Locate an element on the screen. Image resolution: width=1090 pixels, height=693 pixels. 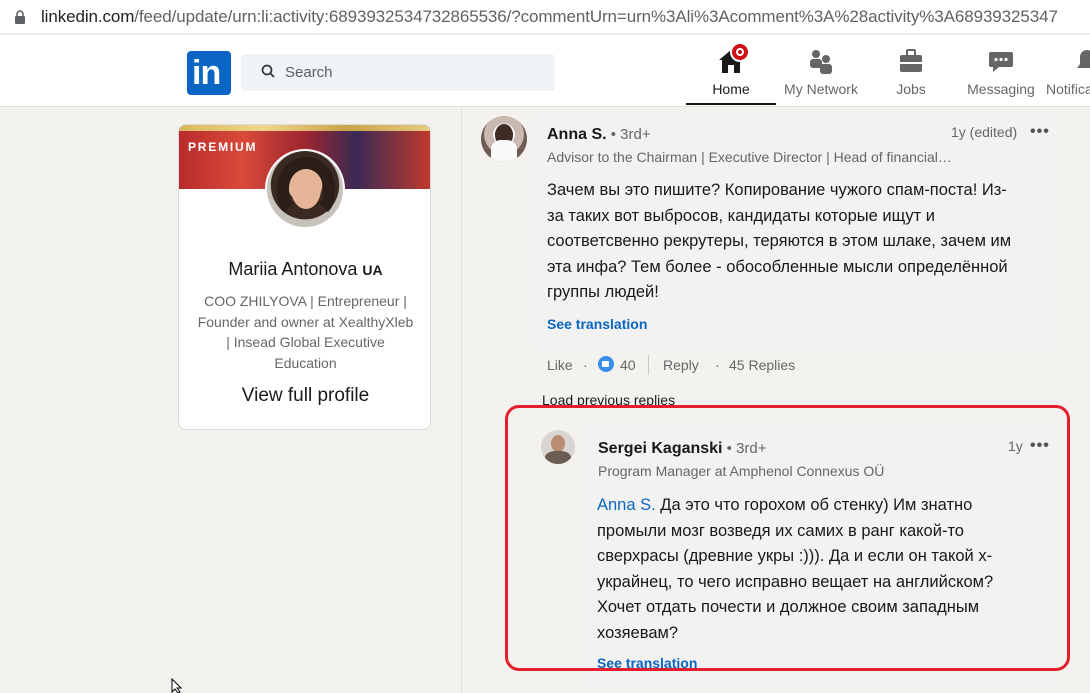
nav-my-network: My Network is located at coordinates (821, 76).